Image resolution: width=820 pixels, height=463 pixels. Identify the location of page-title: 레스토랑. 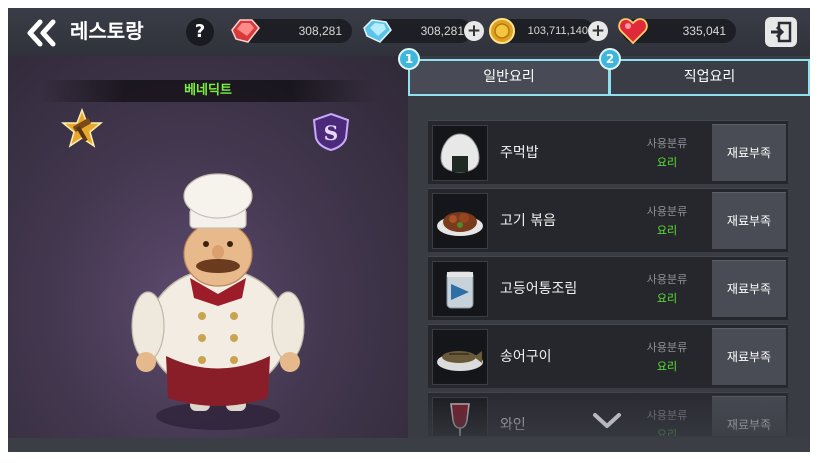
(107, 31).